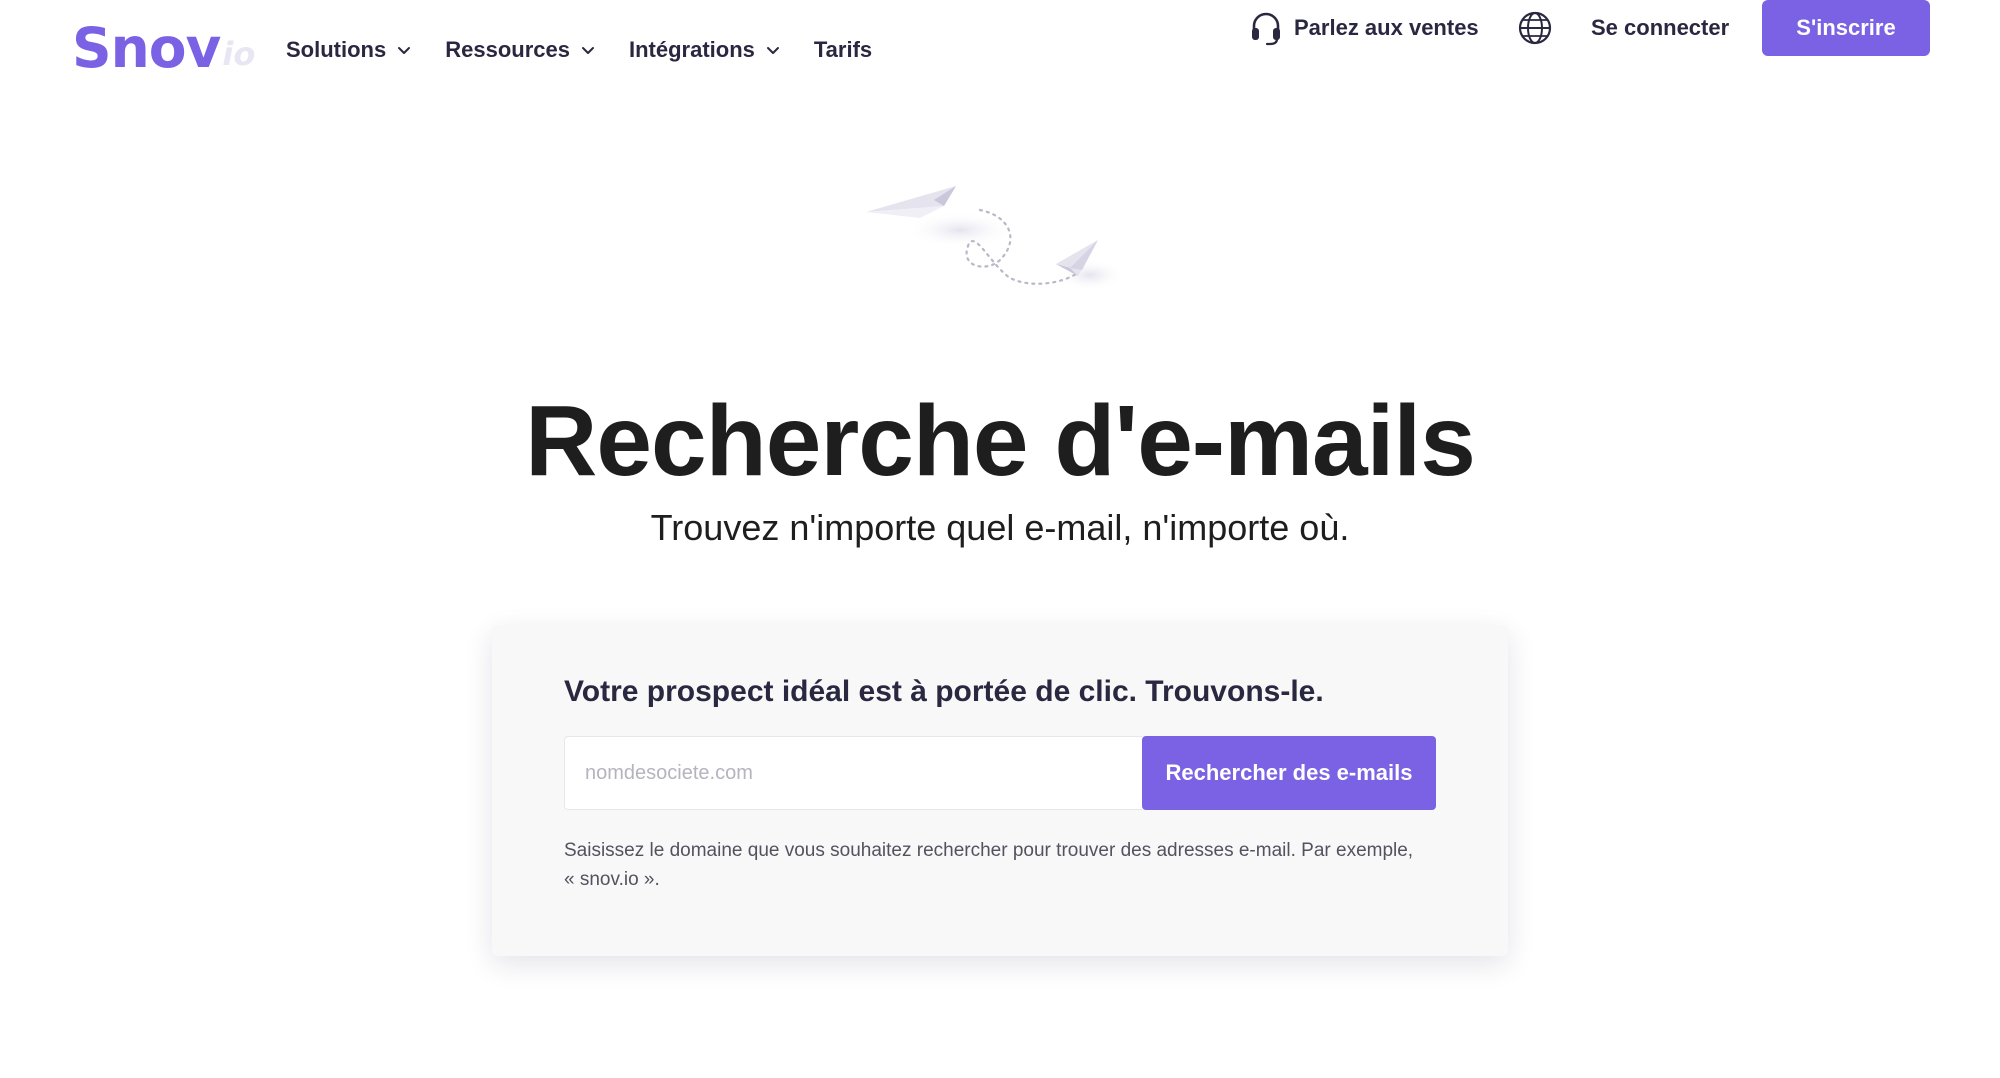  Describe the element at coordinates (1266, 29) in the screenshot. I see `headset-icon` at that location.